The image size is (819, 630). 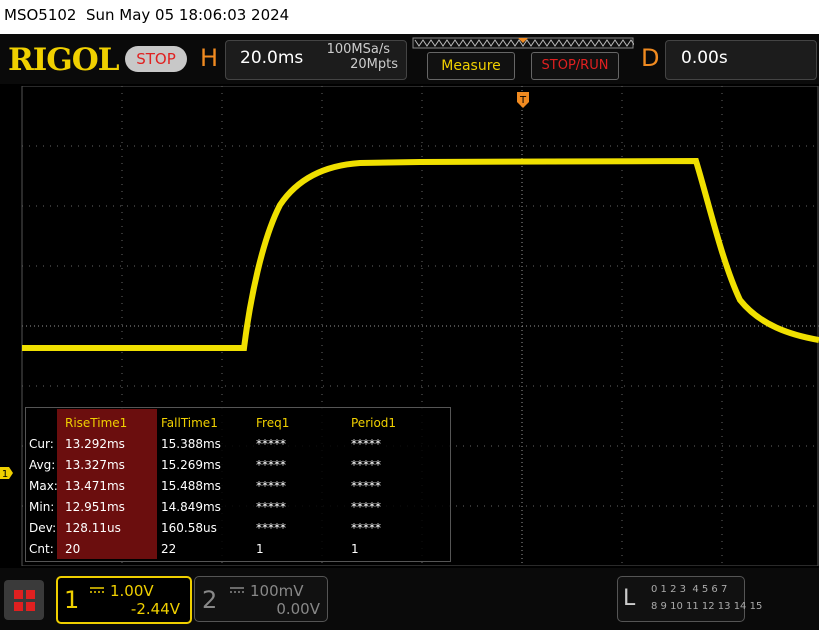 I want to click on svg-text: 1, so click(x=5, y=474).